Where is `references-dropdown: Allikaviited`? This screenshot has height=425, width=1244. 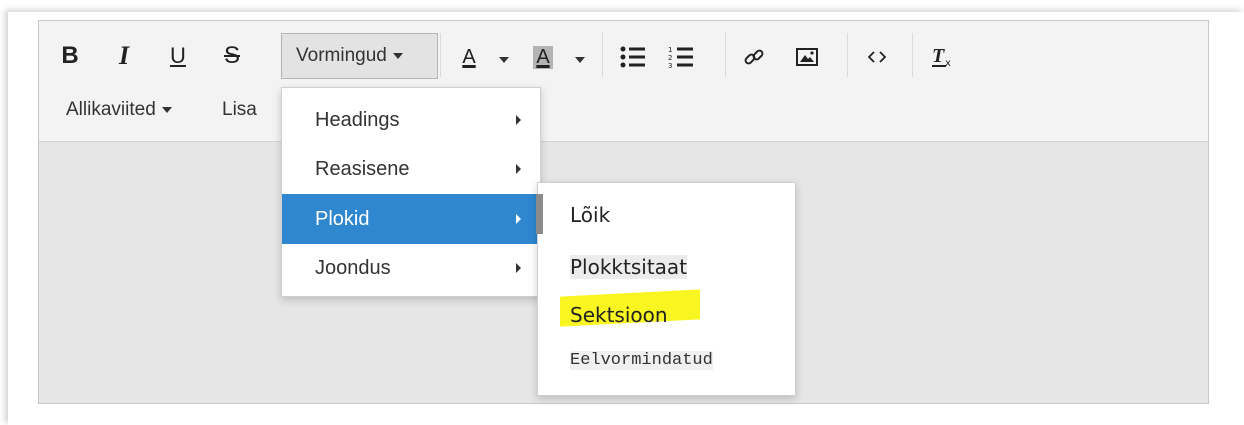 references-dropdown: Allikaviited is located at coordinates (119, 110).